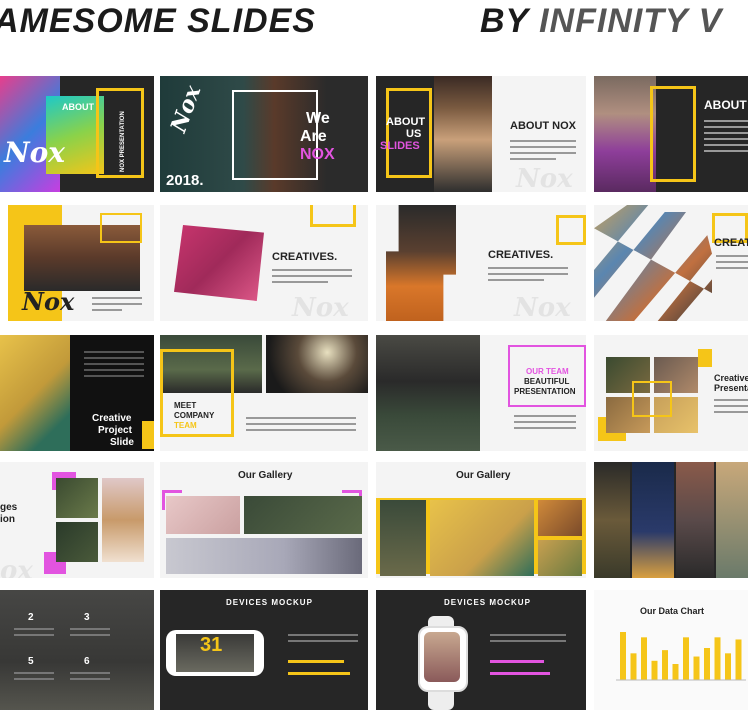 The width and height of the screenshot is (748, 710). Describe the element at coordinates (77, 134) in the screenshot. I see `slide-about-nox-1: ABOUT NOX PRESENTATION Nox` at that location.